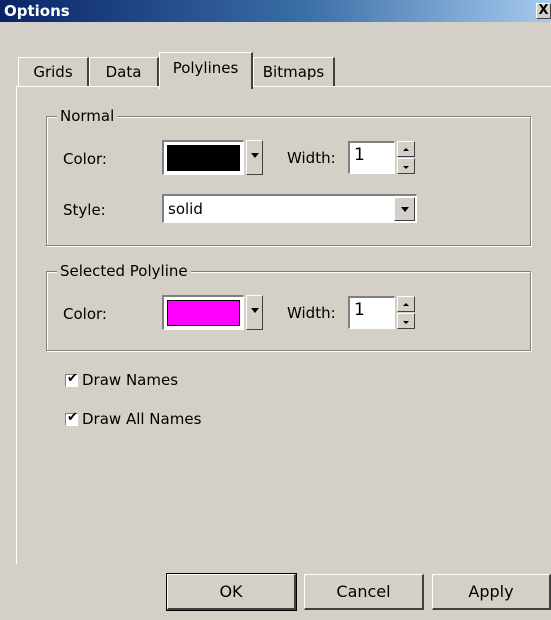 Image resolution: width=551 pixels, height=620 pixels. I want to click on window-title: Options, so click(37, 11).